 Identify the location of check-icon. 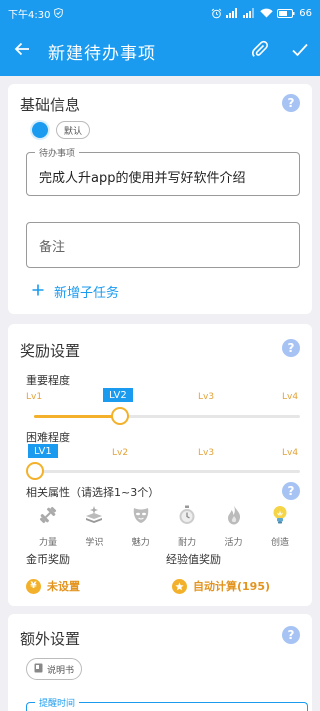
(300, 51).